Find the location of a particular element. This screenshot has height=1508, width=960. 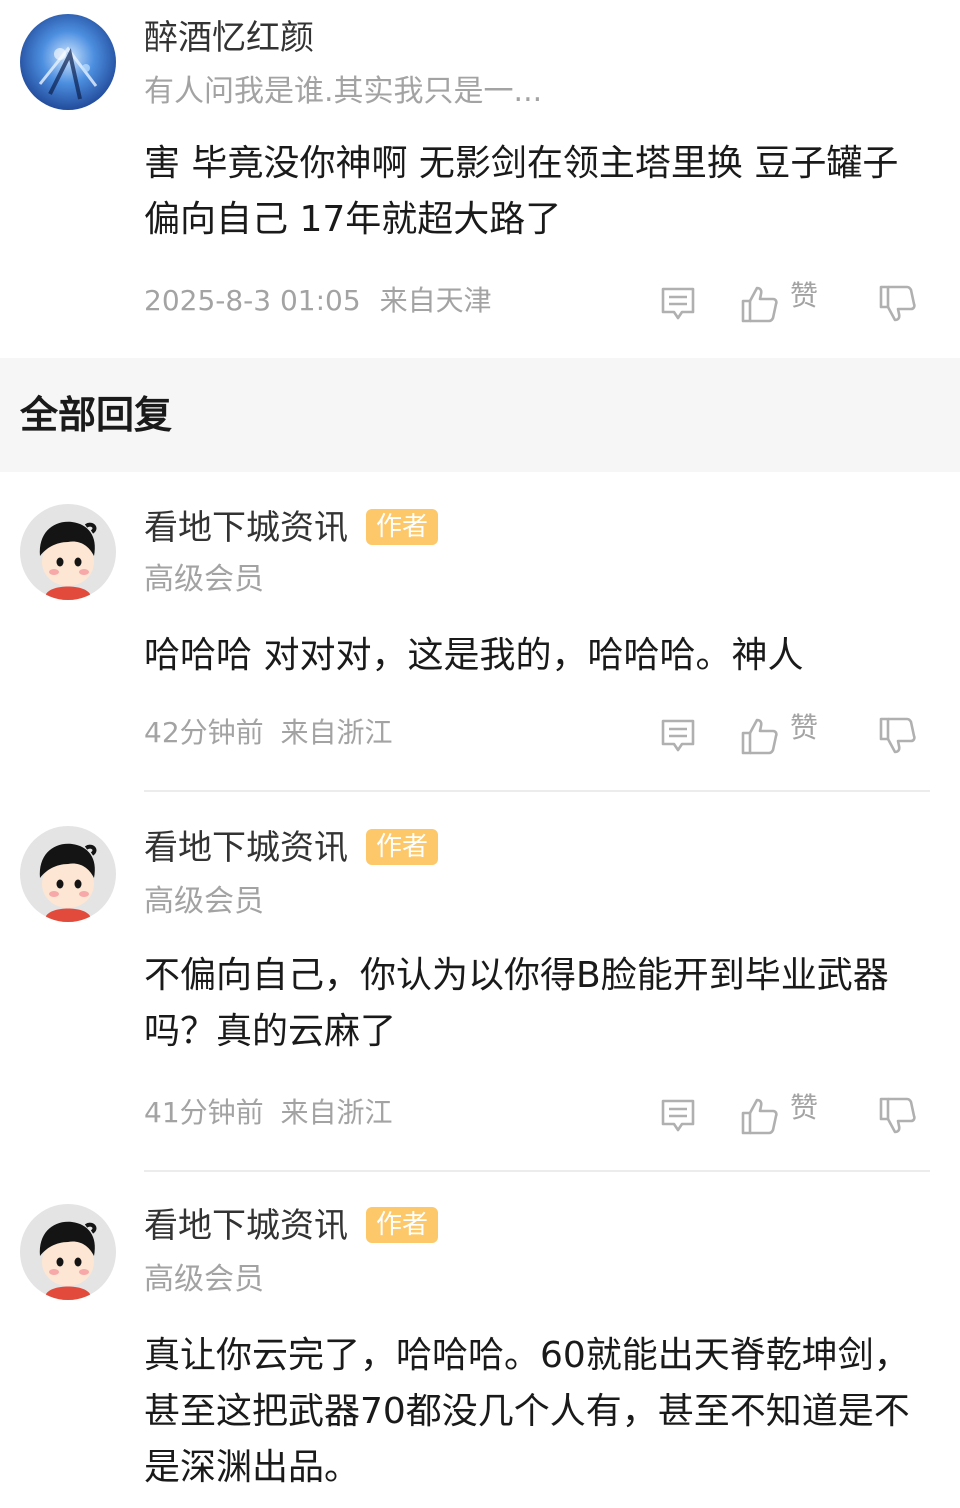

reply-time: 42分钟前 is located at coordinates (204, 732).